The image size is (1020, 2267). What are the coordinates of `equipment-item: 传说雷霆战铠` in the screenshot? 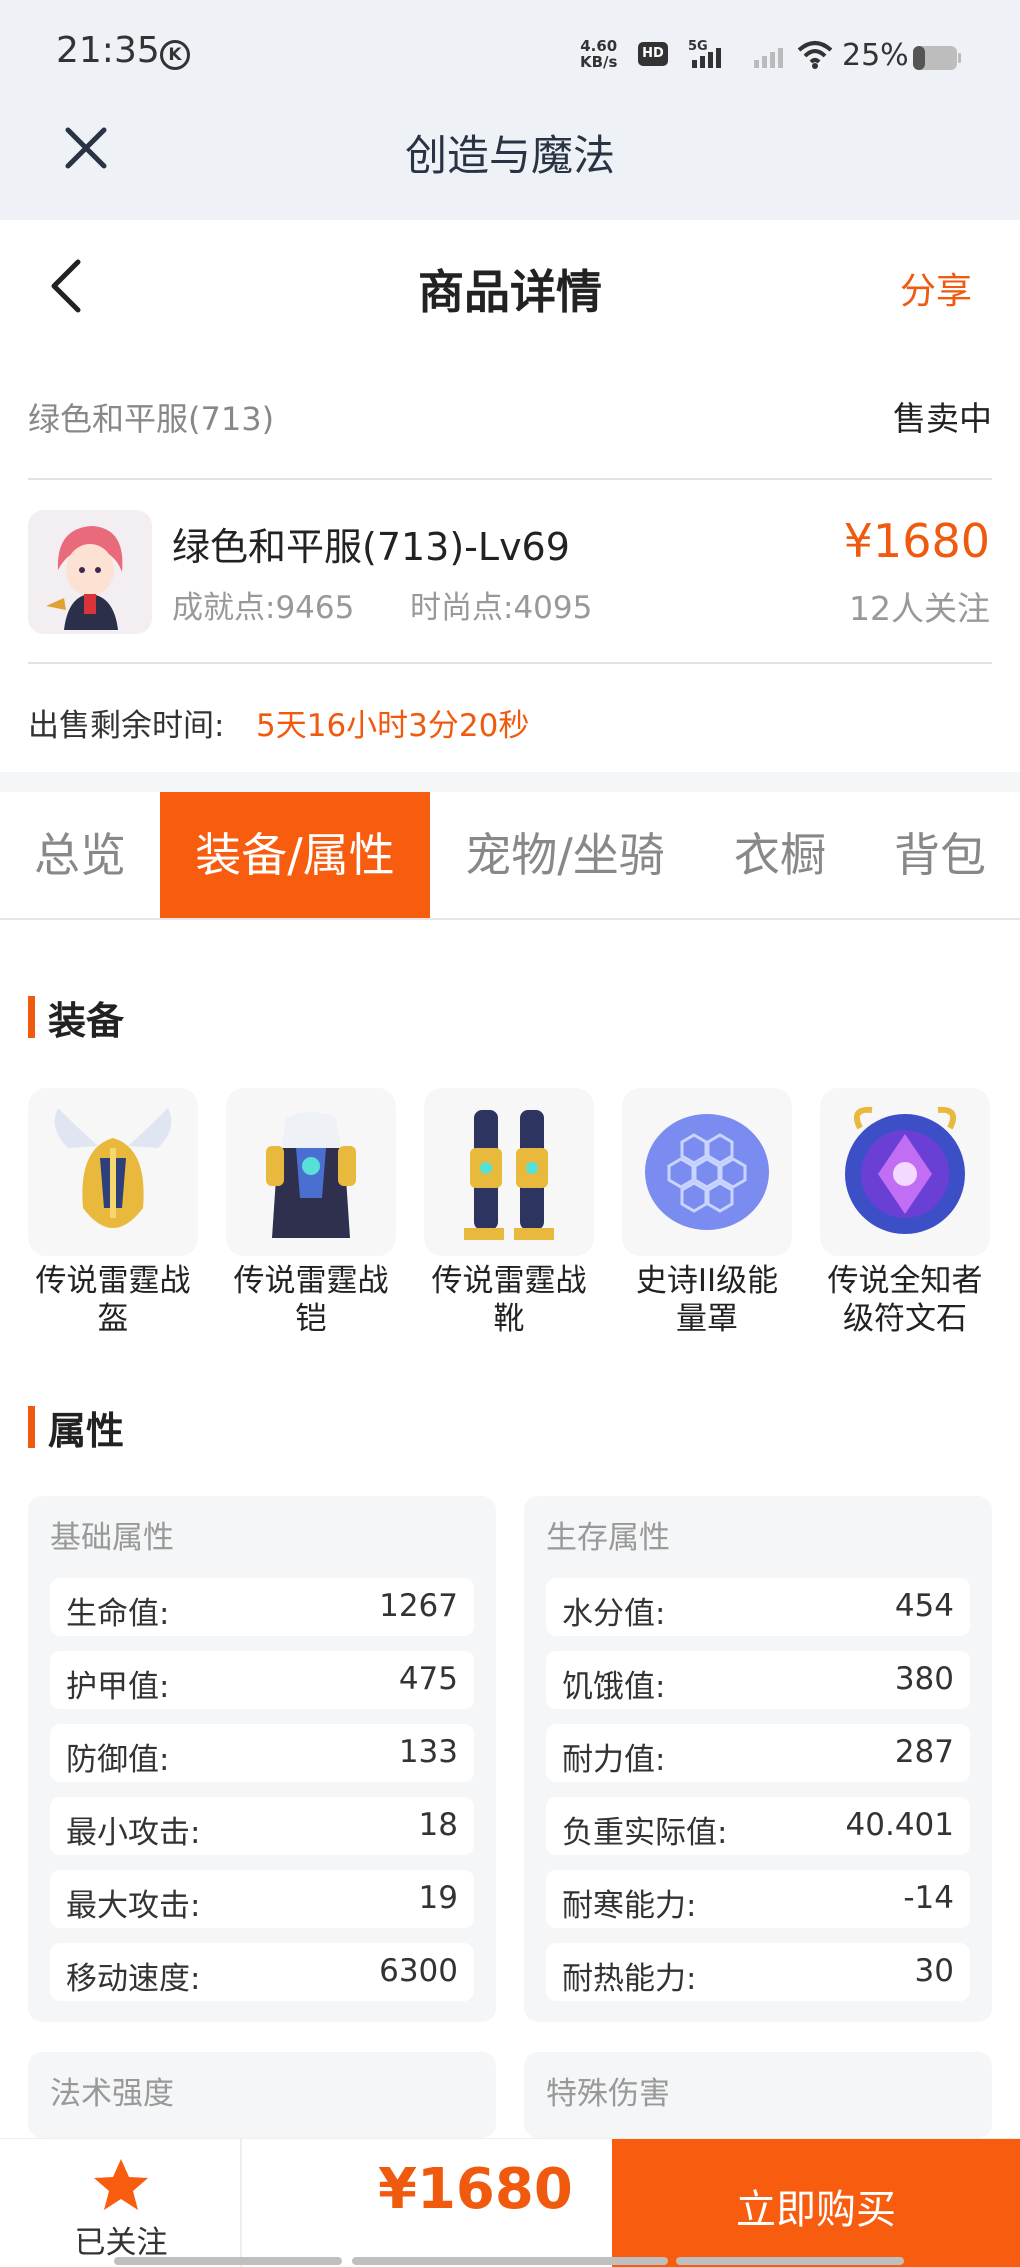 It's located at (311, 1213).